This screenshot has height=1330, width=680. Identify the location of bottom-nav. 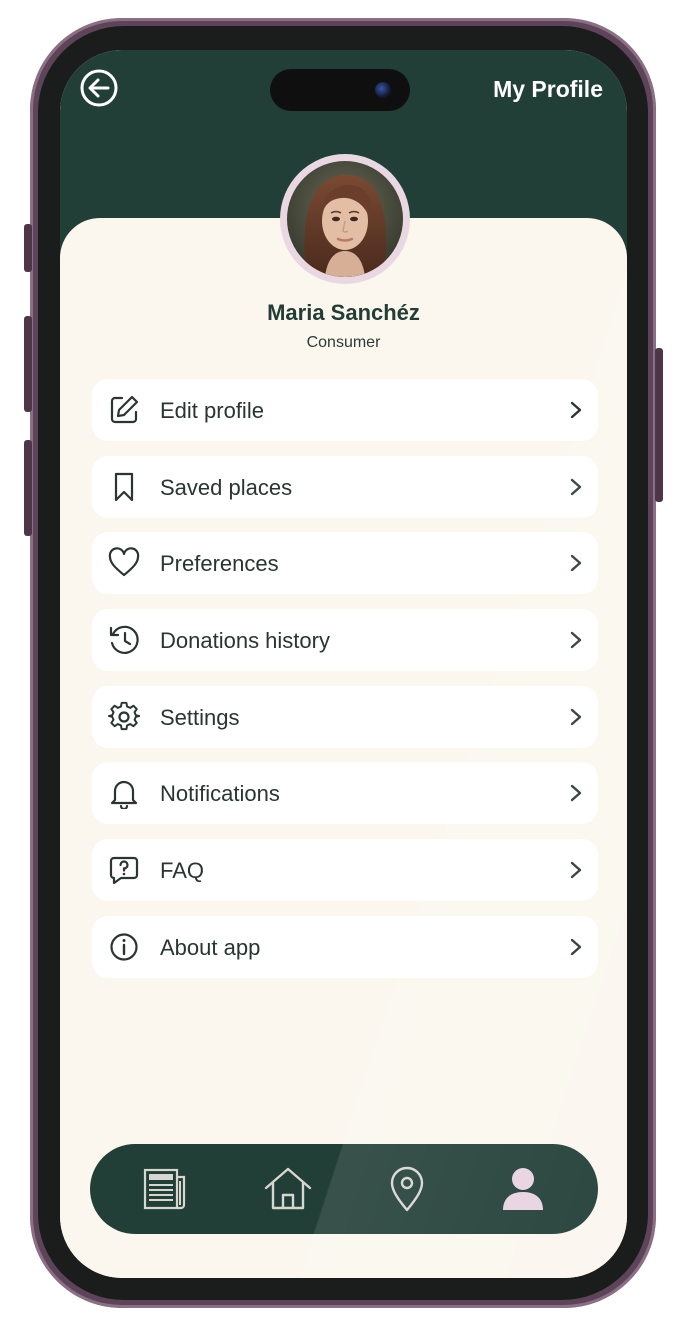
(344, 1189).